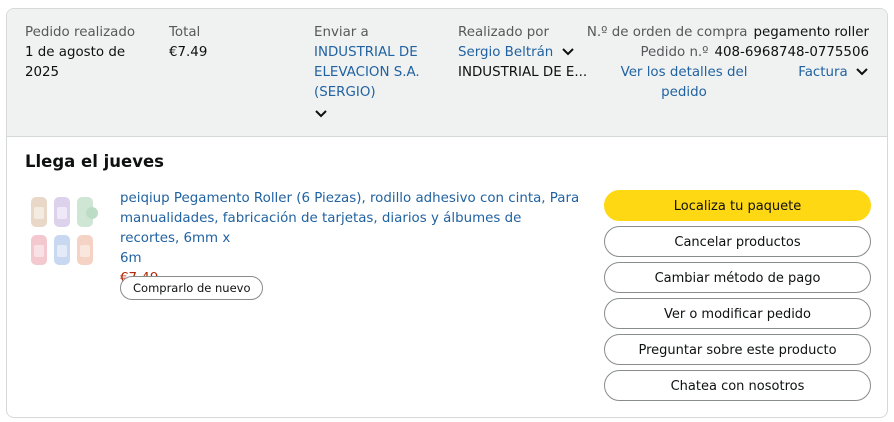  I want to click on ask-product-question-button: Preguntar sobre este producto, so click(737, 349).